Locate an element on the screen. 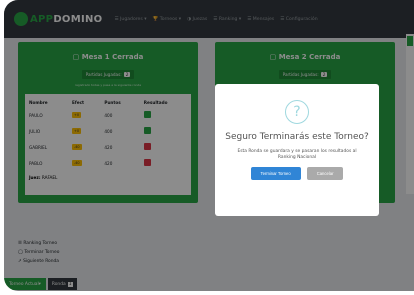  question-icon: ? is located at coordinates (297, 112).